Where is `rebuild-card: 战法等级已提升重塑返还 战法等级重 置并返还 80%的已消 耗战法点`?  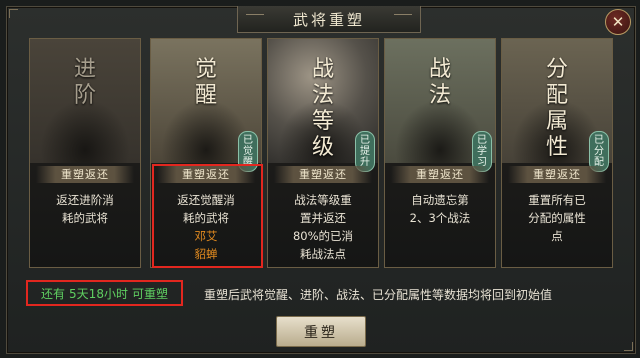 rebuild-card: 战法等级已提升重塑返还 战法等级重 置并返还 80%的已消 耗战法点 is located at coordinates (323, 153).